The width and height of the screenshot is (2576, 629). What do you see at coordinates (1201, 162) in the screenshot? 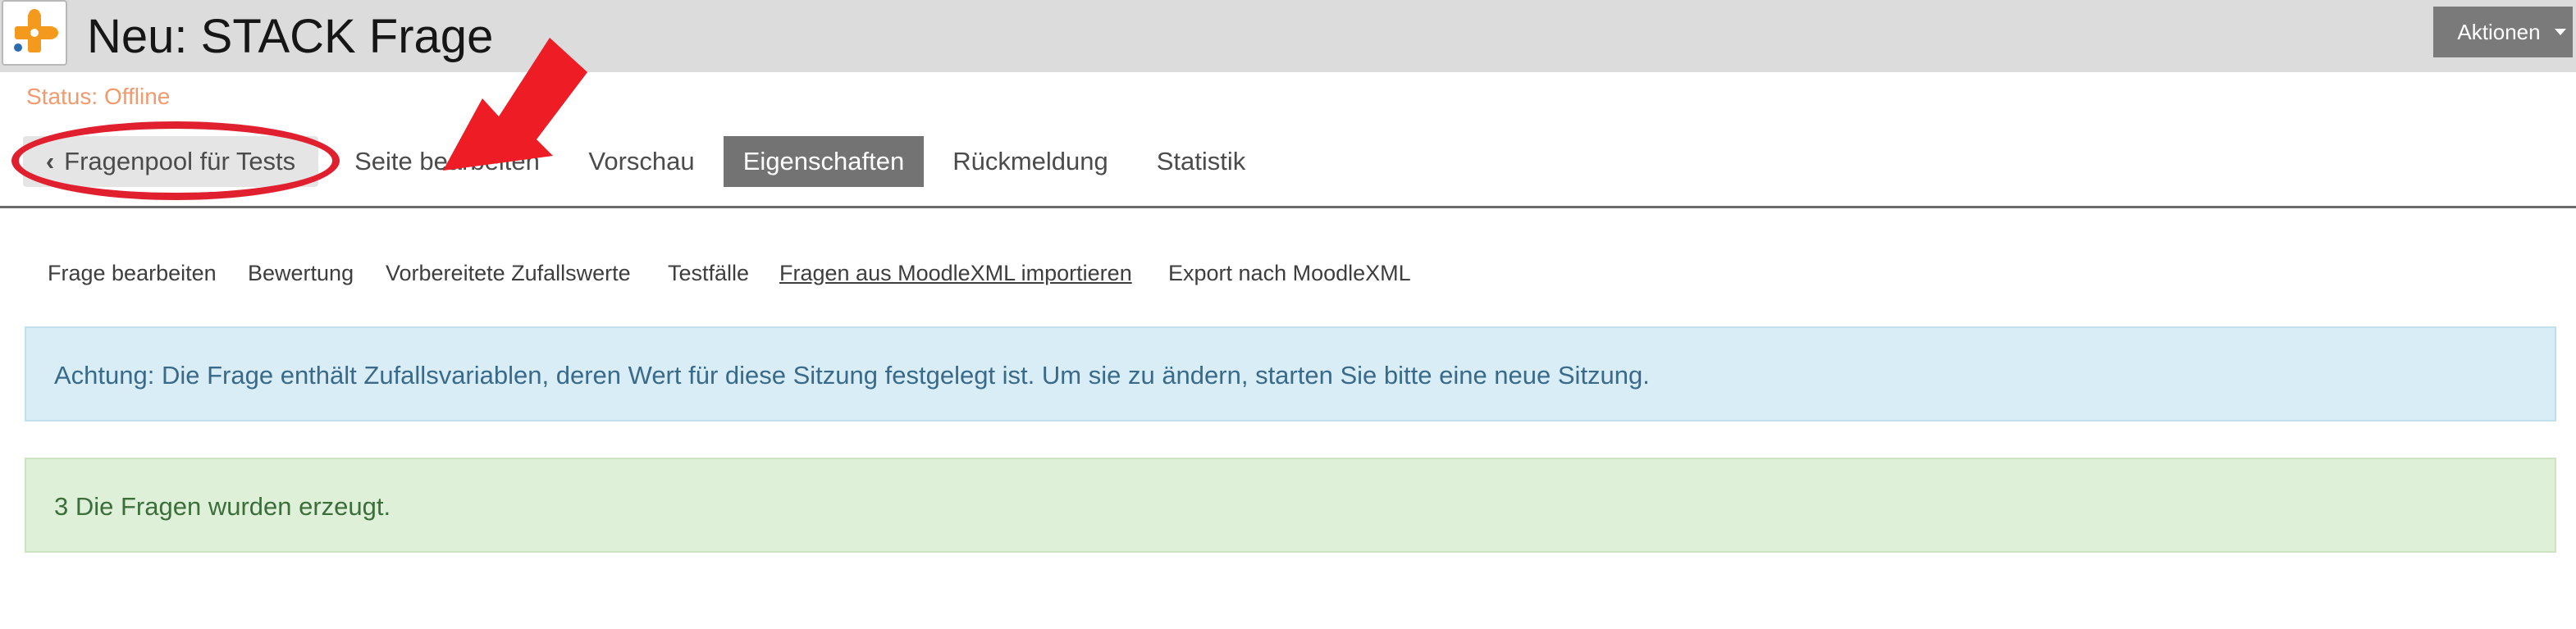
I see `tab-statistik: Statistik` at bounding box center [1201, 162].